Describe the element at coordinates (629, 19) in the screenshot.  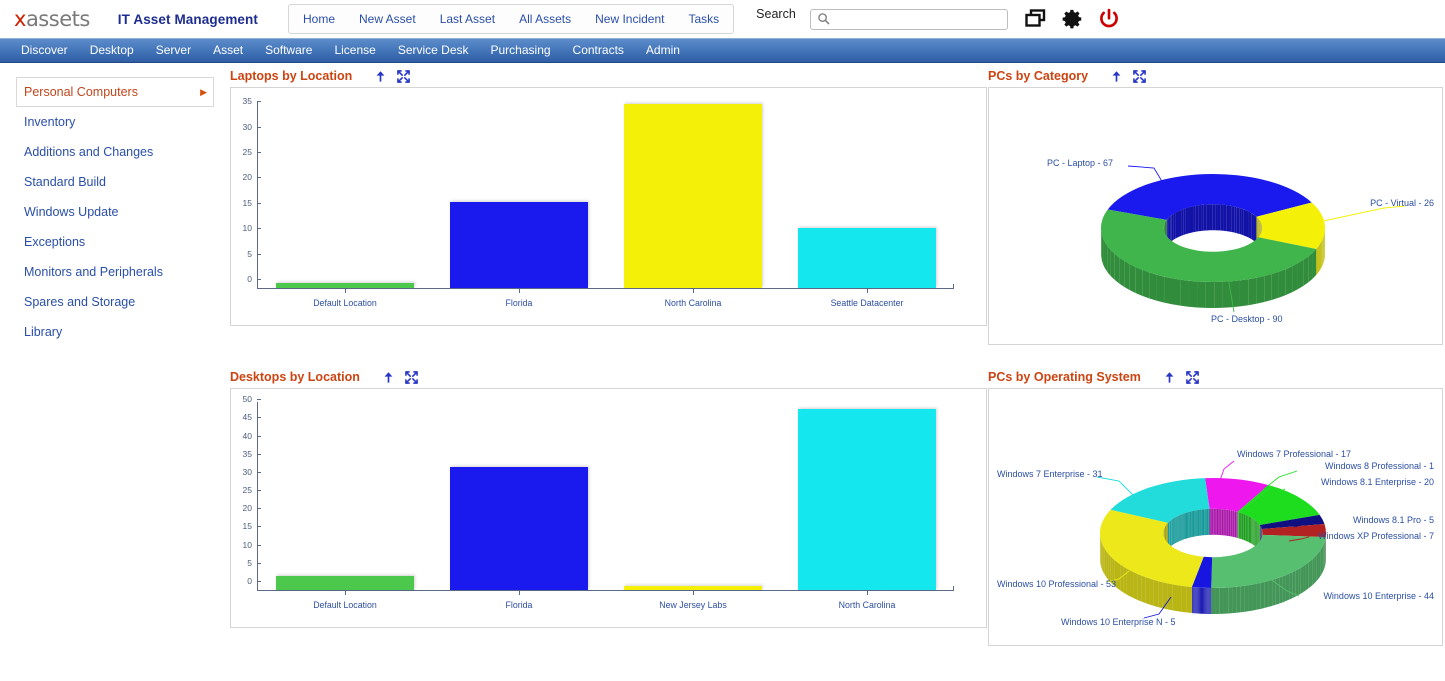
I see `nav-link-new-incident: New Incident` at that location.